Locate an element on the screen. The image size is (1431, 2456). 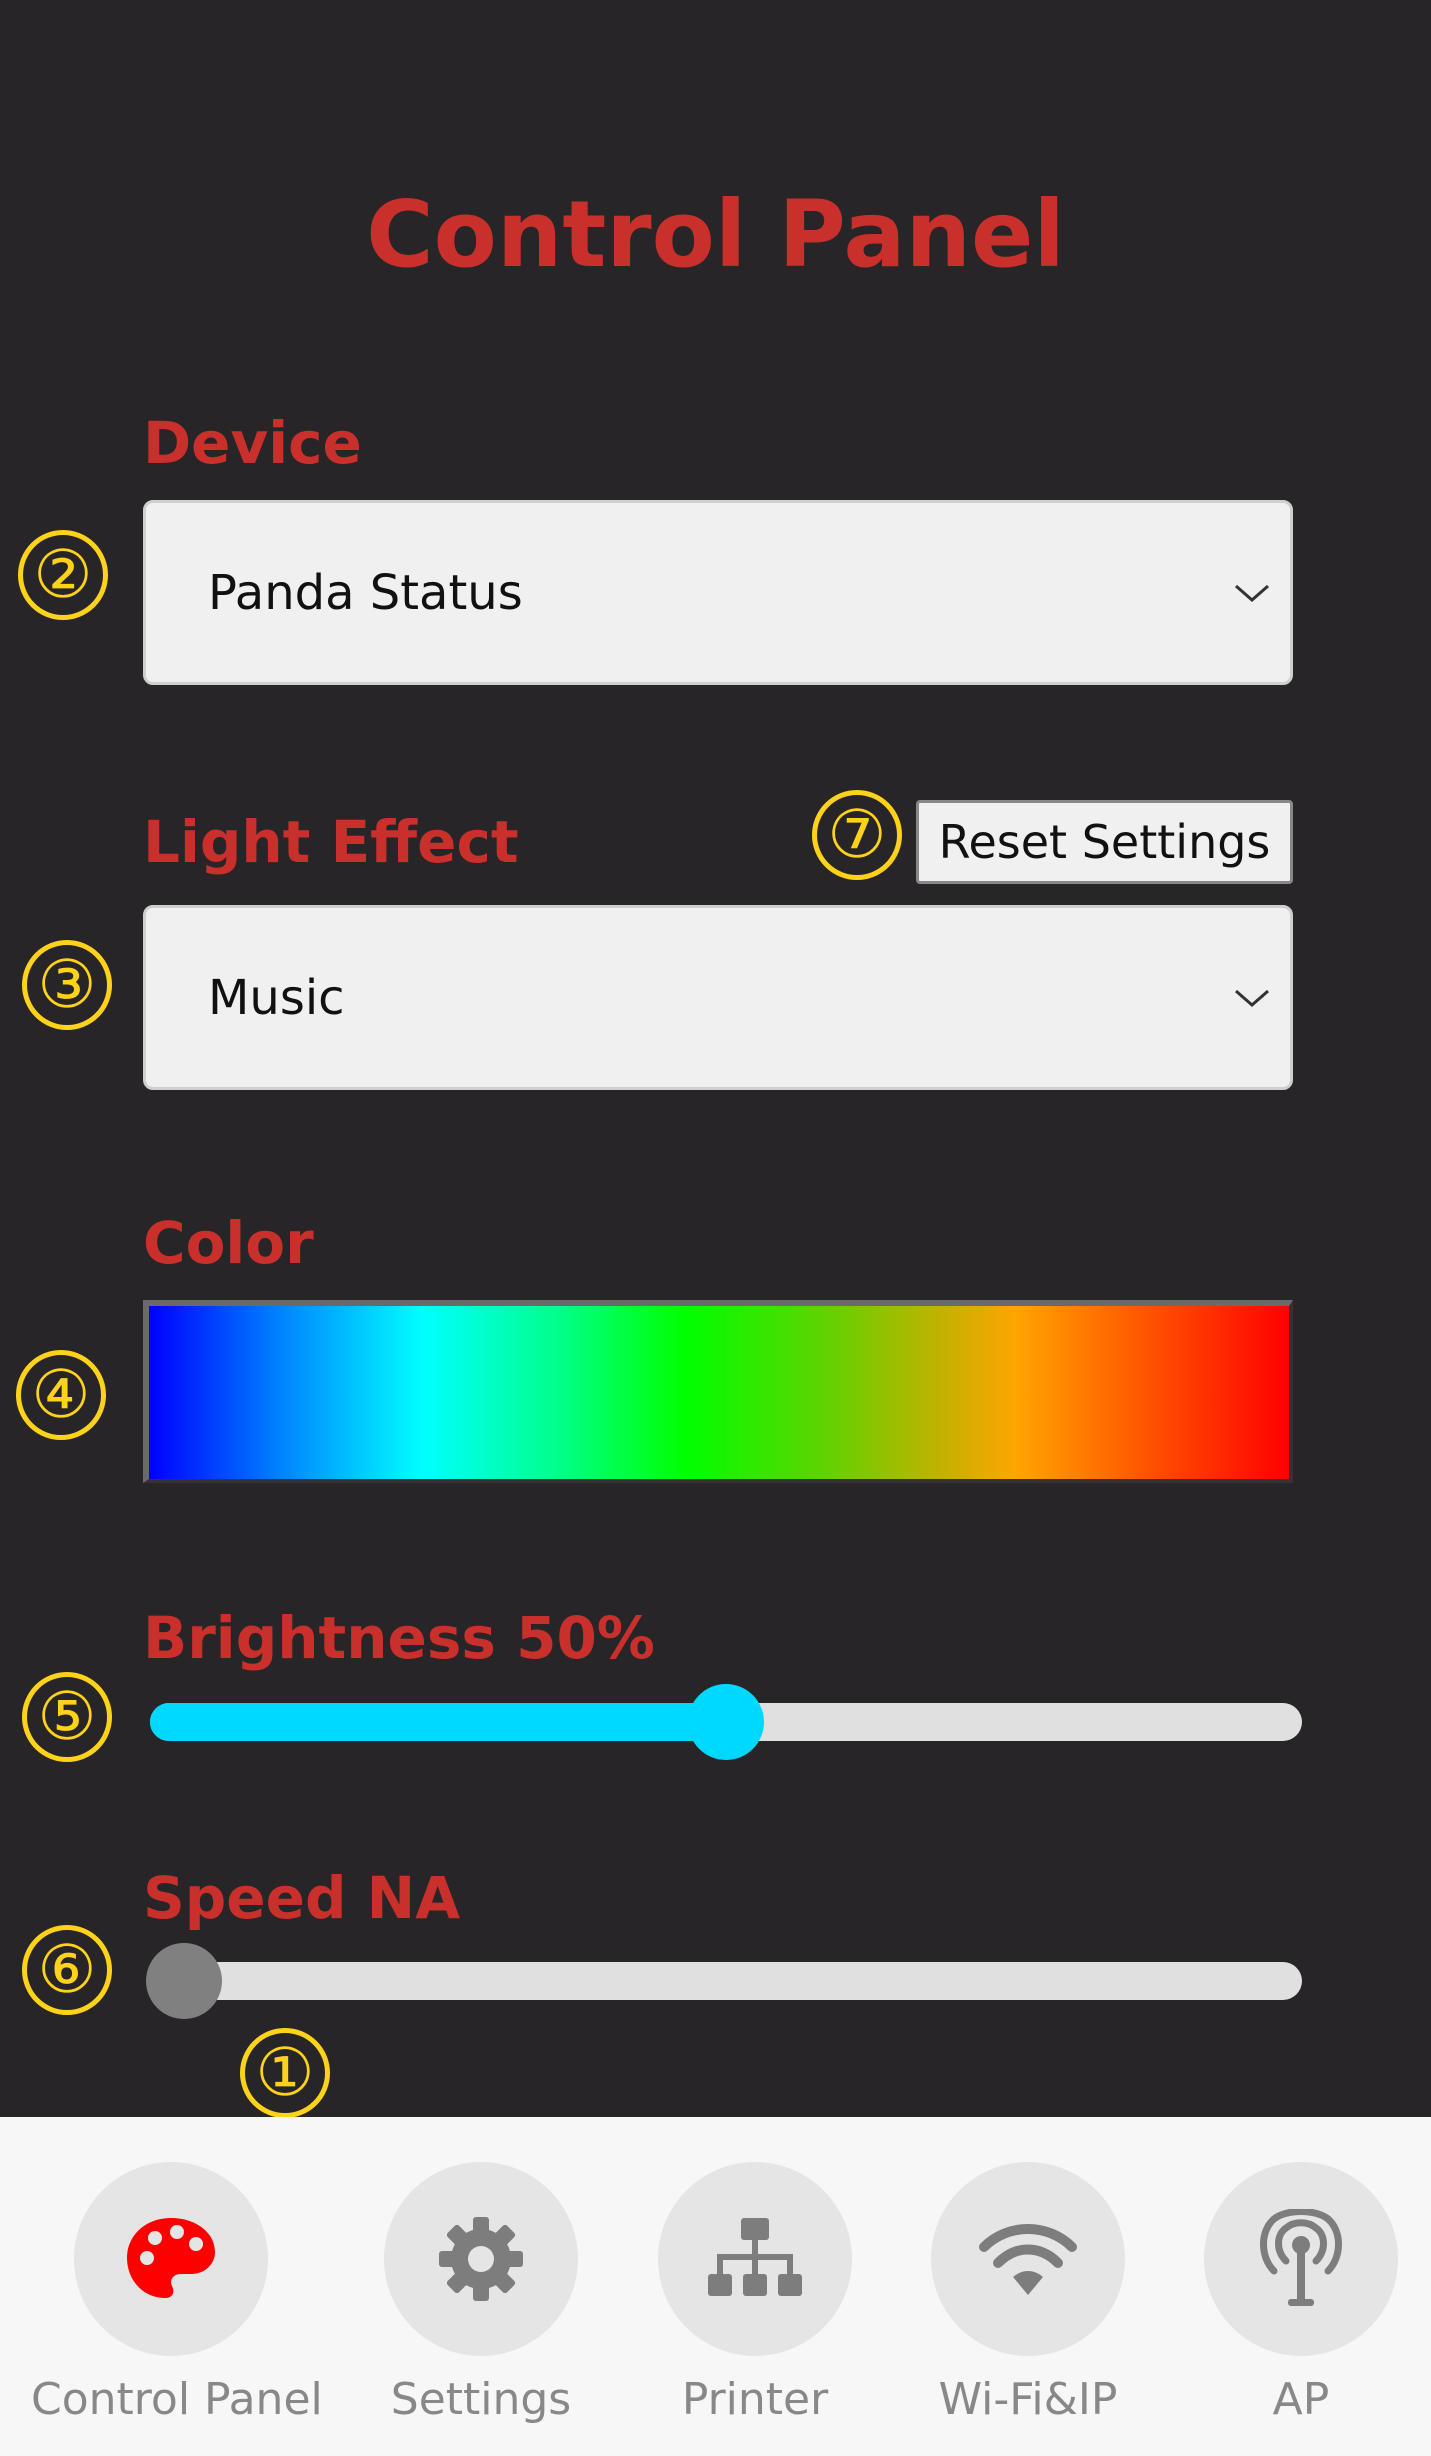
wifi-icon is located at coordinates (1028, 2259).